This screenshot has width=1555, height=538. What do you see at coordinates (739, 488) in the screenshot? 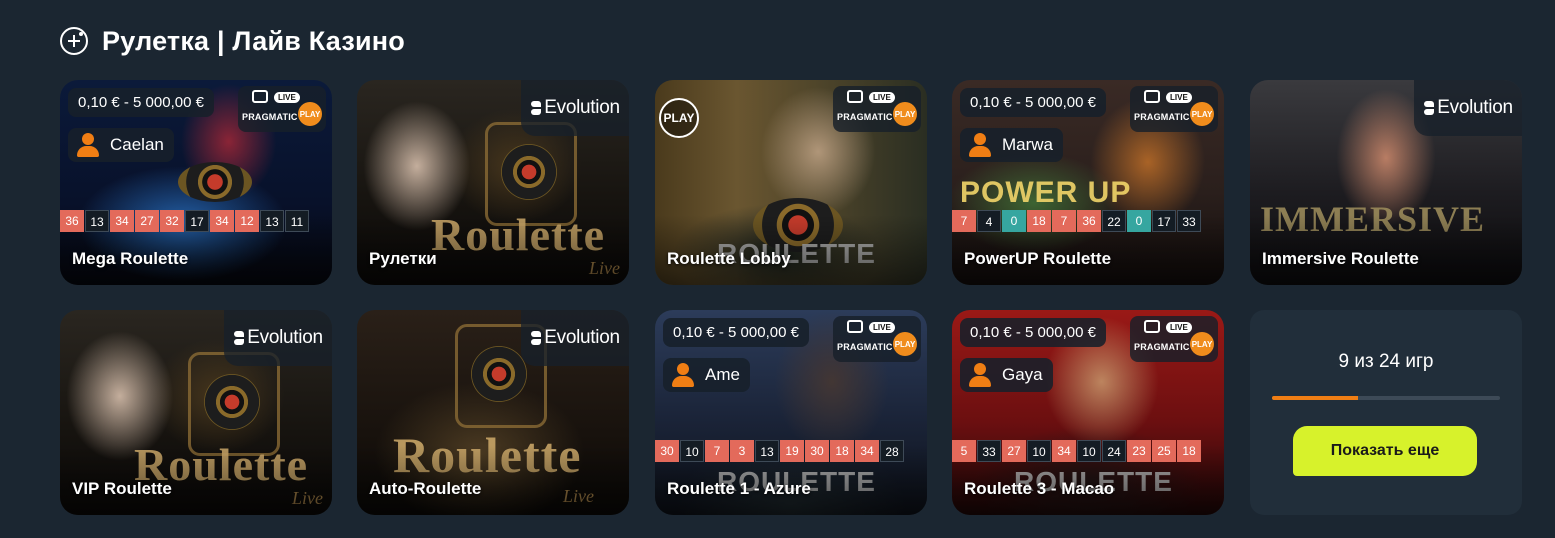
I see `game-title: Roulette 1 - Azure` at bounding box center [739, 488].